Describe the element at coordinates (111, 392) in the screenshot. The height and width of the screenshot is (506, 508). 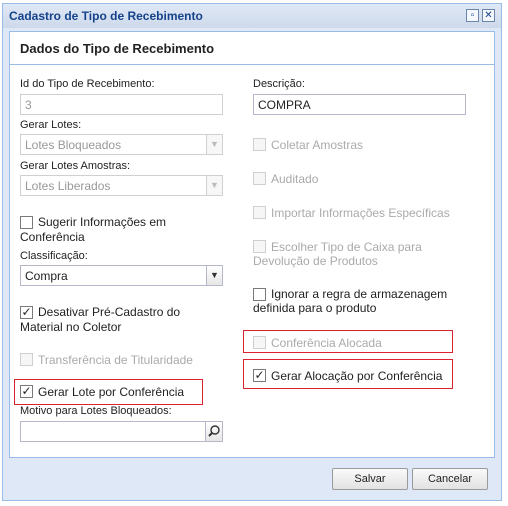
I see `gerar-lote-conferencia-label: Gerar Lote por Conferência` at that location.